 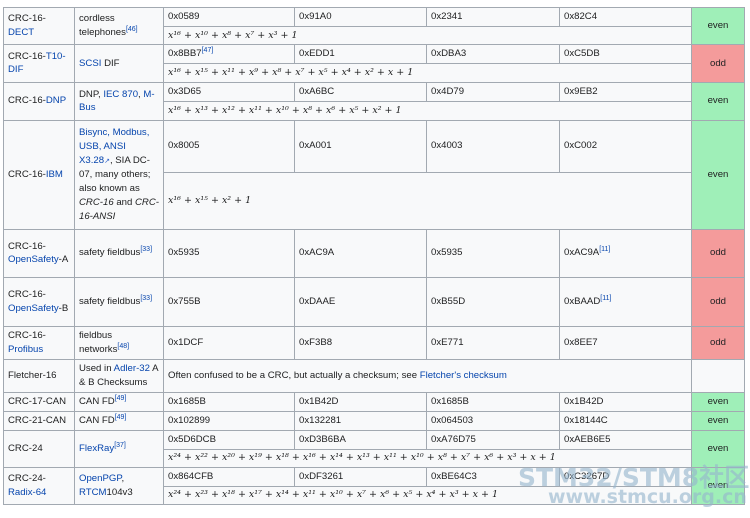 I want to click on reversed-reciprocal-cell: 0xC5DB, so click(x=625, y=54).